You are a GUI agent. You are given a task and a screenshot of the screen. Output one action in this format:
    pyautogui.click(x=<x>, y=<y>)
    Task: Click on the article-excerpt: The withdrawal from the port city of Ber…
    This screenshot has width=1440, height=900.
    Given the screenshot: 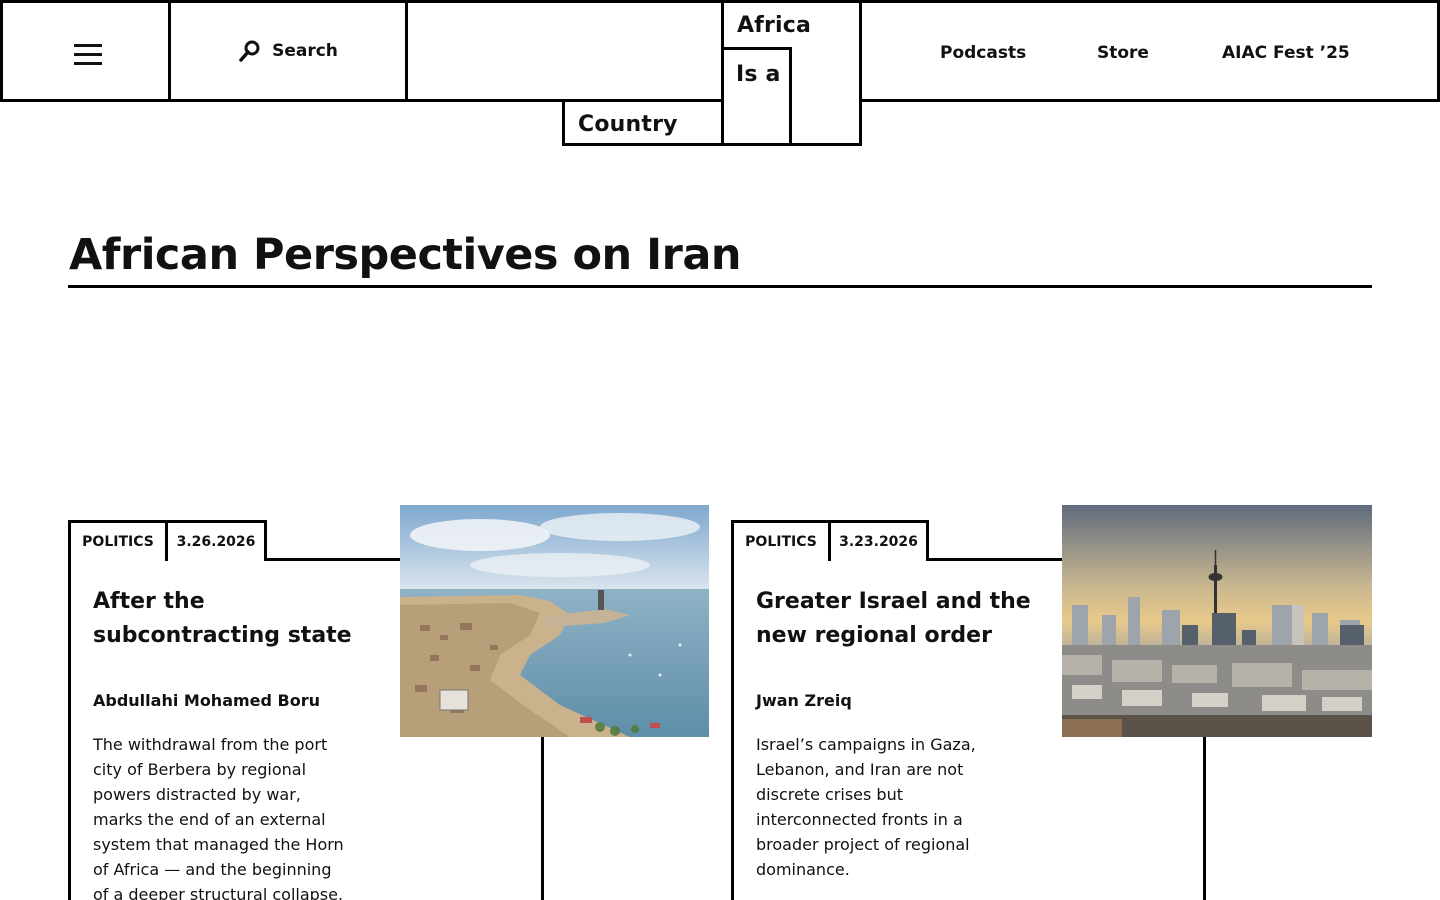 What is the action you would take?
    pyautogui.click(x=218, y=816)
    